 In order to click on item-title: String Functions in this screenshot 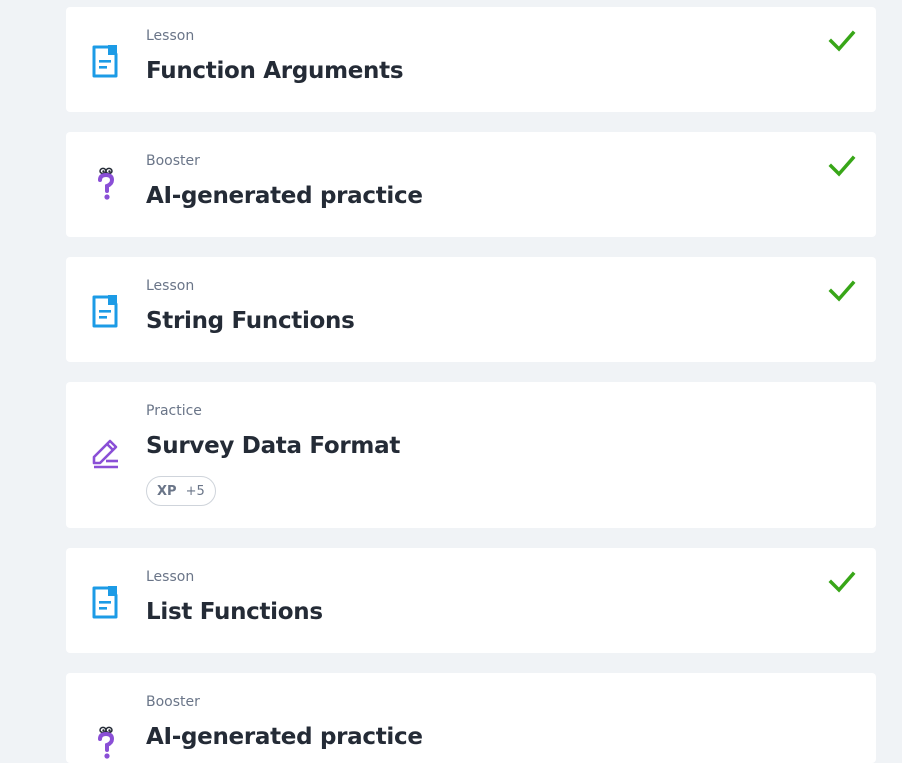, I will do `click(250, 321)`.